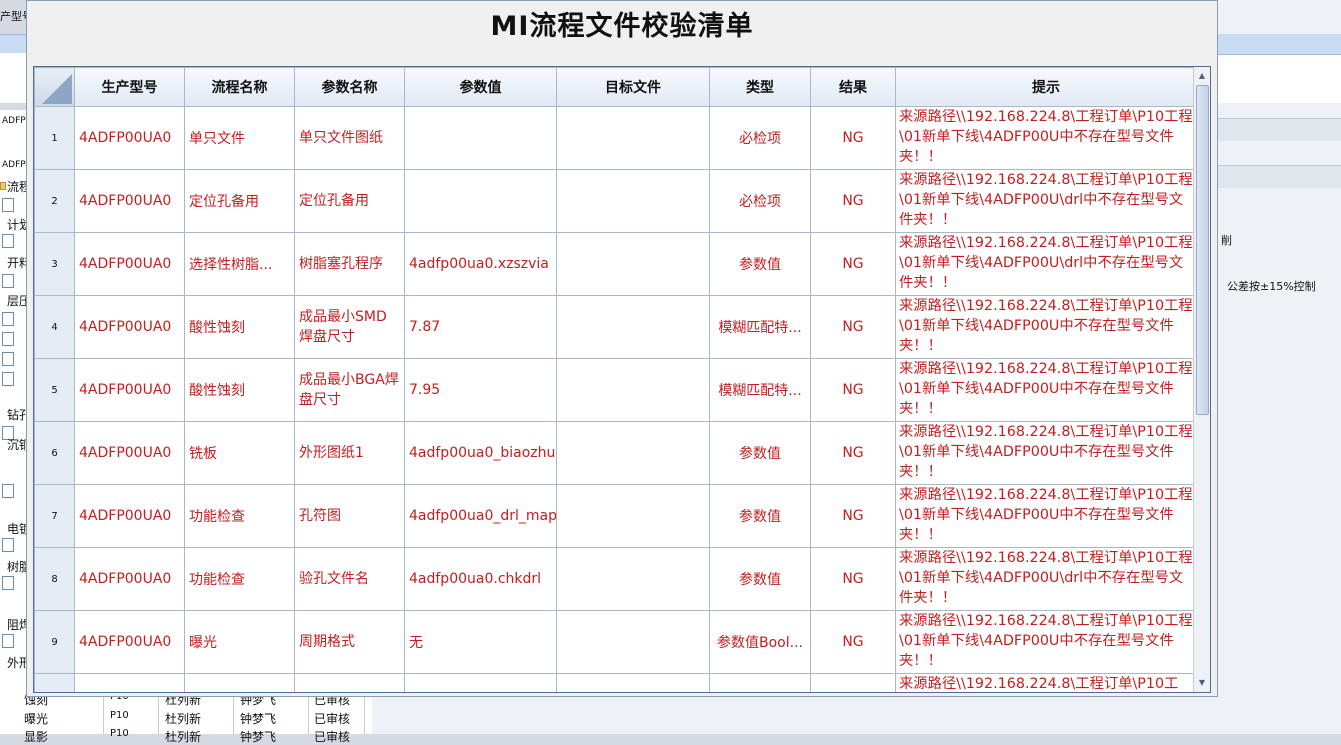 The image size is (1341, 745). What do you see at coordinates (54, 138) in the screenshot?
I see `row-number: 1` at bounding box center [54, 138].